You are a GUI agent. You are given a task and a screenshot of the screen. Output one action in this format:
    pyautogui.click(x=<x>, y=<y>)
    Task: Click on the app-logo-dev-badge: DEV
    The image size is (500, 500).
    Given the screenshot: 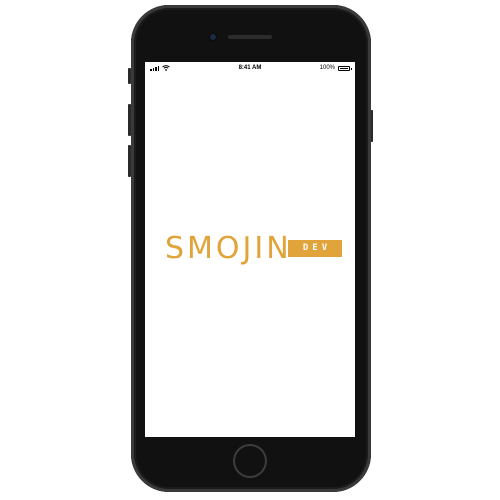 What is the action you would take?
    pyautogui.click(x=315, y=248)
    